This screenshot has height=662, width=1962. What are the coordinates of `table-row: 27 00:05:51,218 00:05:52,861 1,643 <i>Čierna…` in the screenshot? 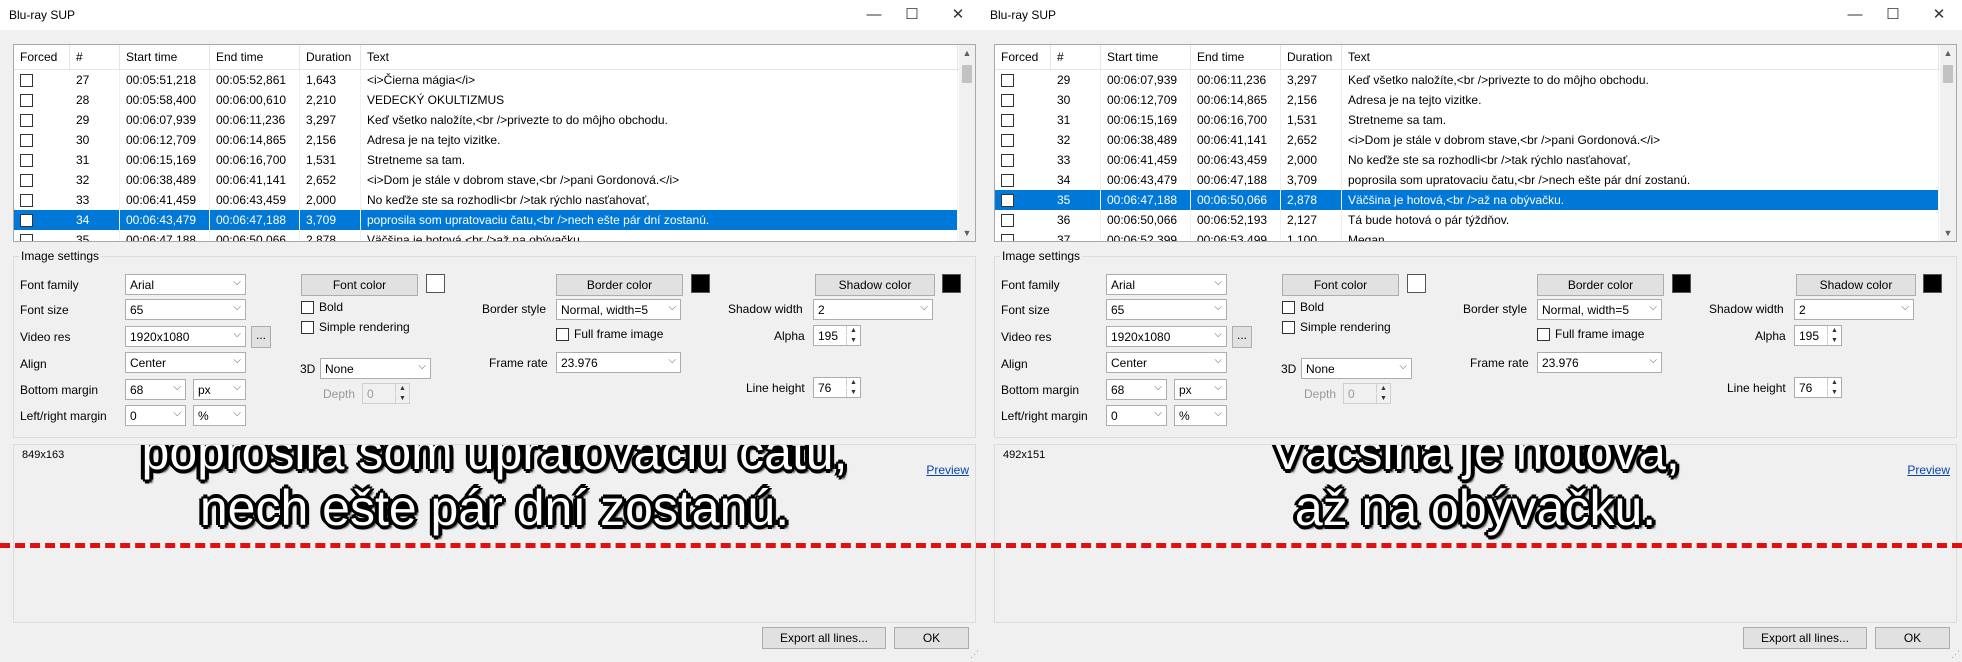 It's located at (486, 80).